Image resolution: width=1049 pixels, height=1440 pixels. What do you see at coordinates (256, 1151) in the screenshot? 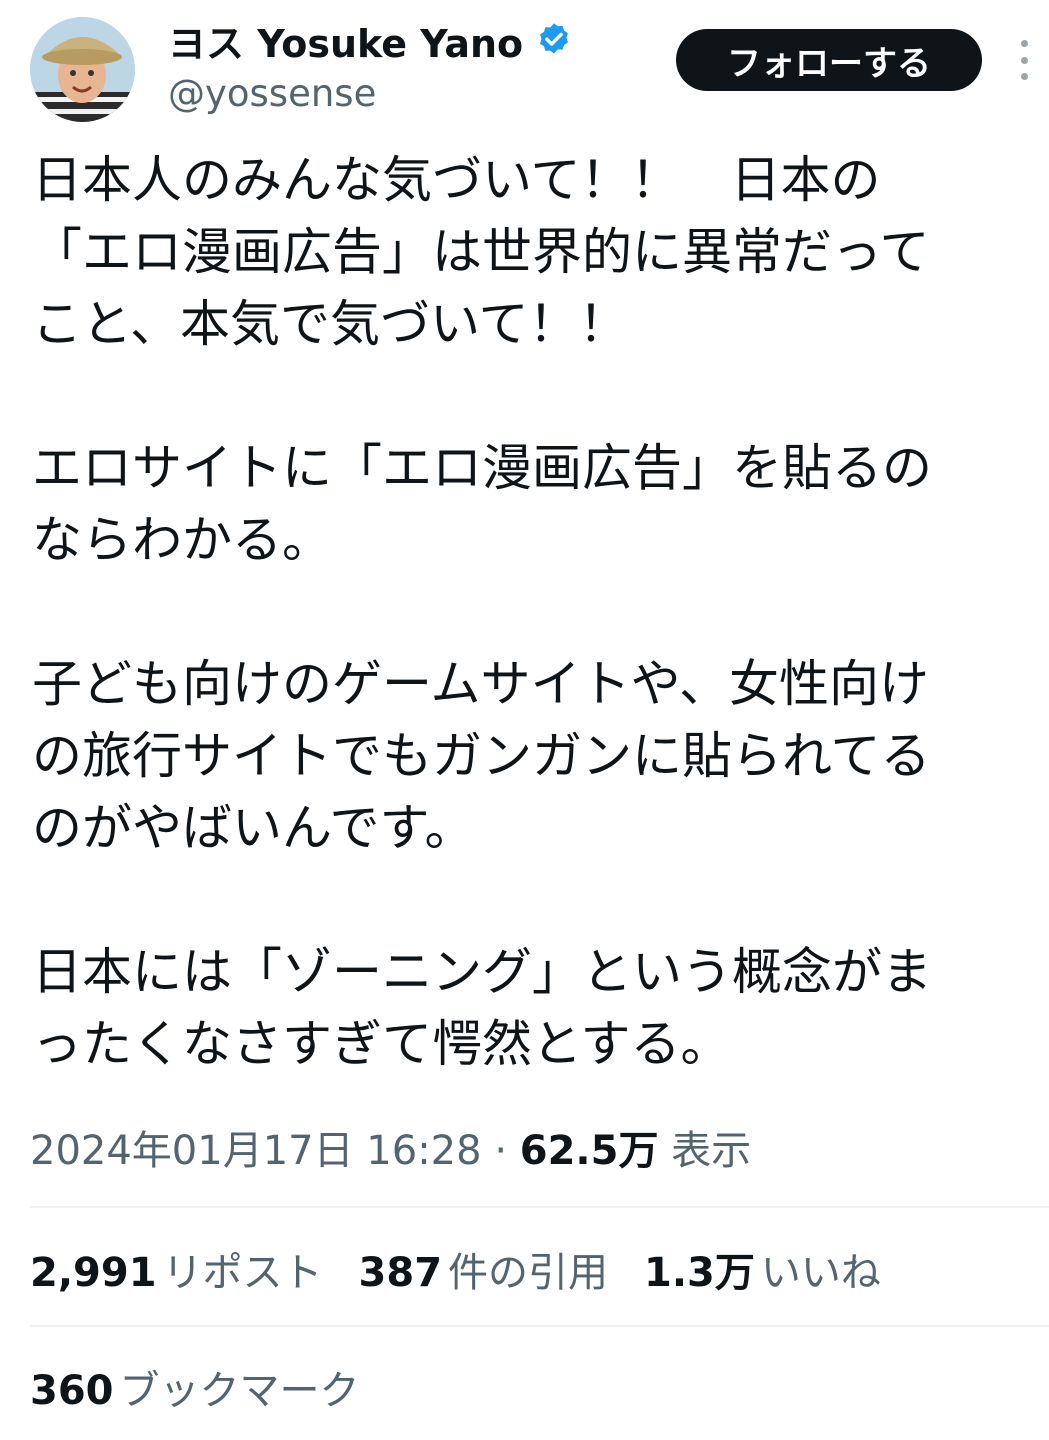
I see `timestamp: 2024年01月17日 16:28` at bounding box center [256, 1151].